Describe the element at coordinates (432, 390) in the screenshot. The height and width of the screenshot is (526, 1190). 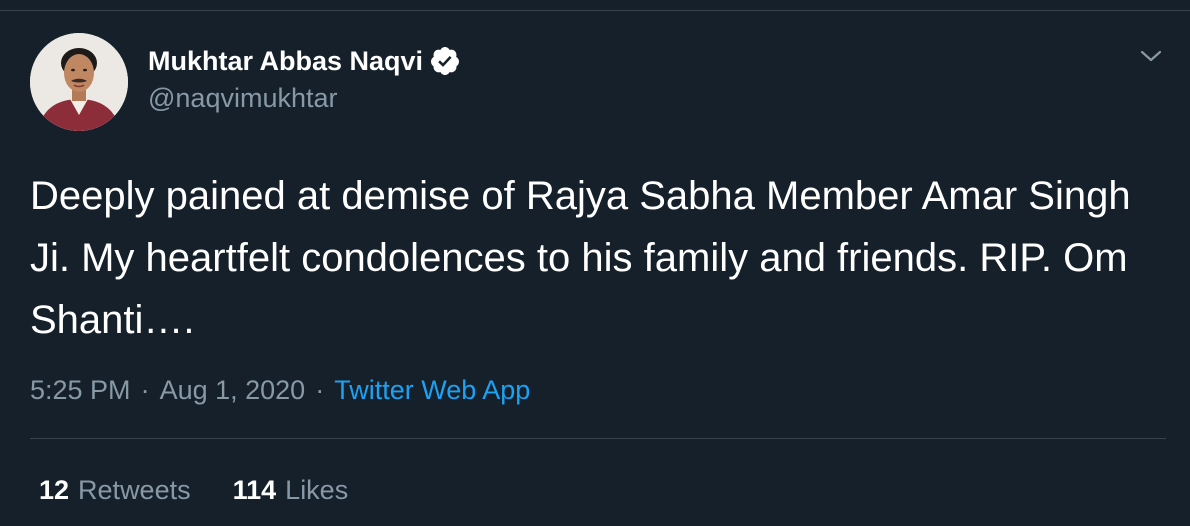
I see `tweet-source-link: Twitter Web App` at that location.